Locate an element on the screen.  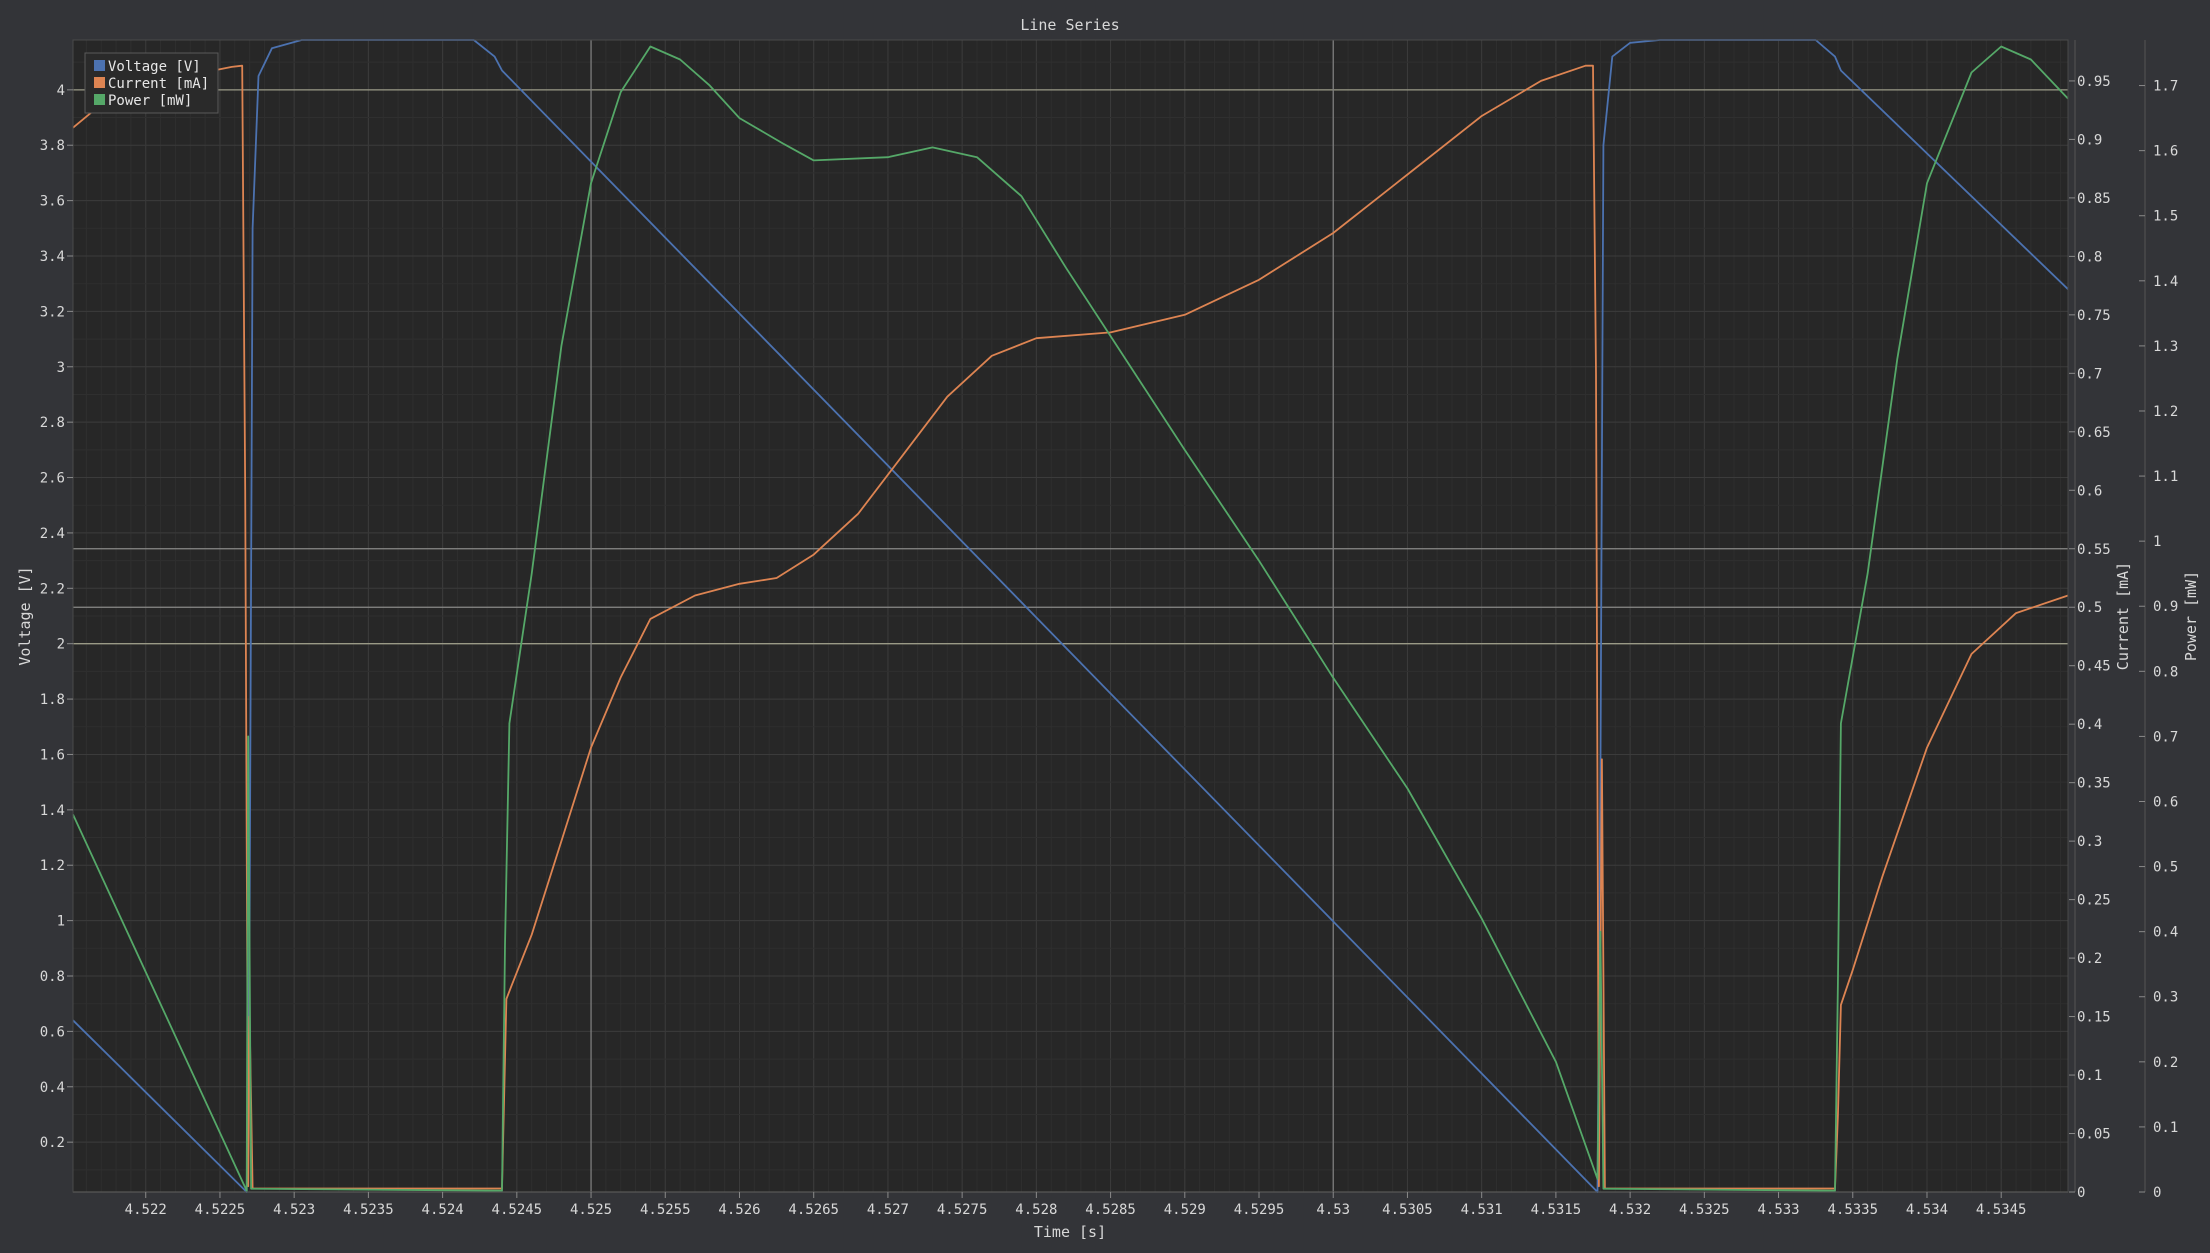
x-tick-label: 4.5325 is located at coordinates (1704, 1210).